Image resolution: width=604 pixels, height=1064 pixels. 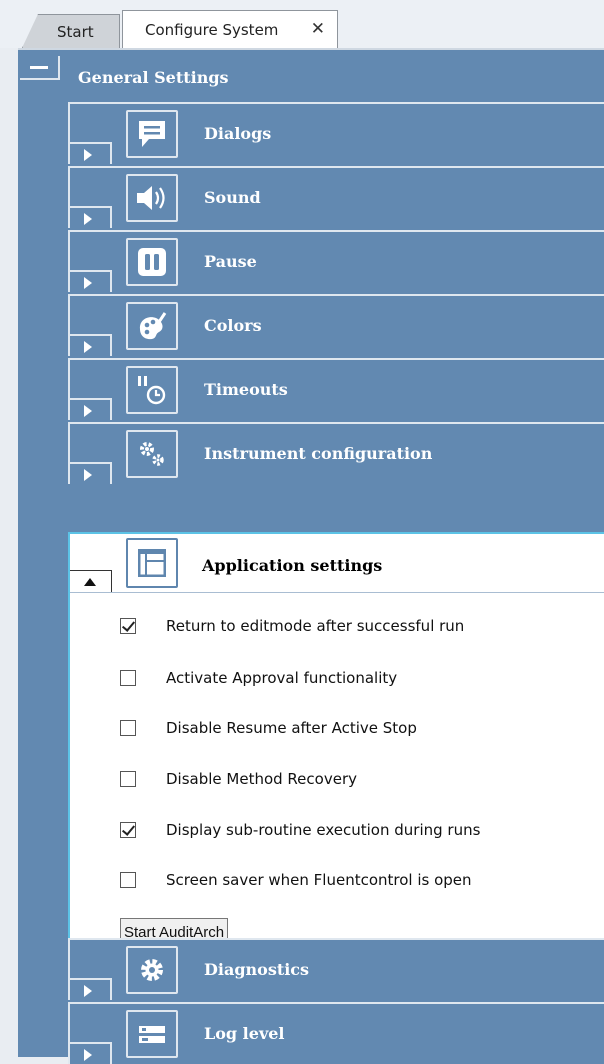 I want to click on tab-start-label: Start, so click(x=75, y=31).